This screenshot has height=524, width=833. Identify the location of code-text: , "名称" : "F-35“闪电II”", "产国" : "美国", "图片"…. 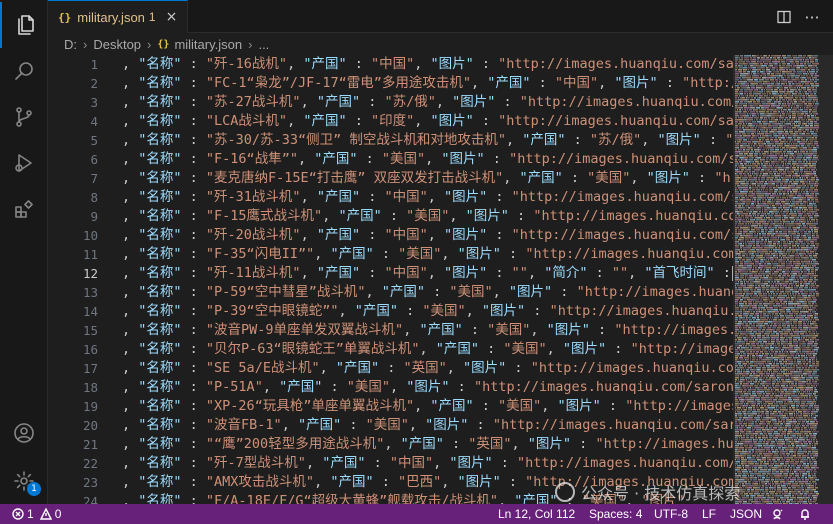
(427, 254).